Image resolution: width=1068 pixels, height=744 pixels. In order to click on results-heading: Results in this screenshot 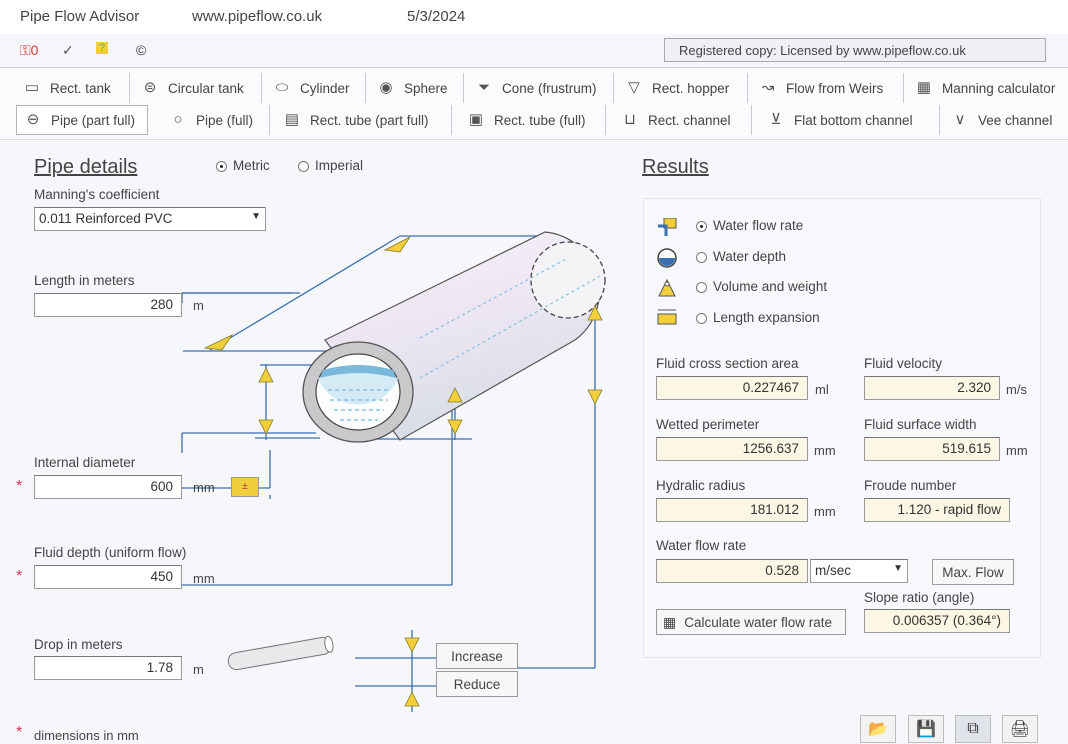, I will do `click(675, 167)`.